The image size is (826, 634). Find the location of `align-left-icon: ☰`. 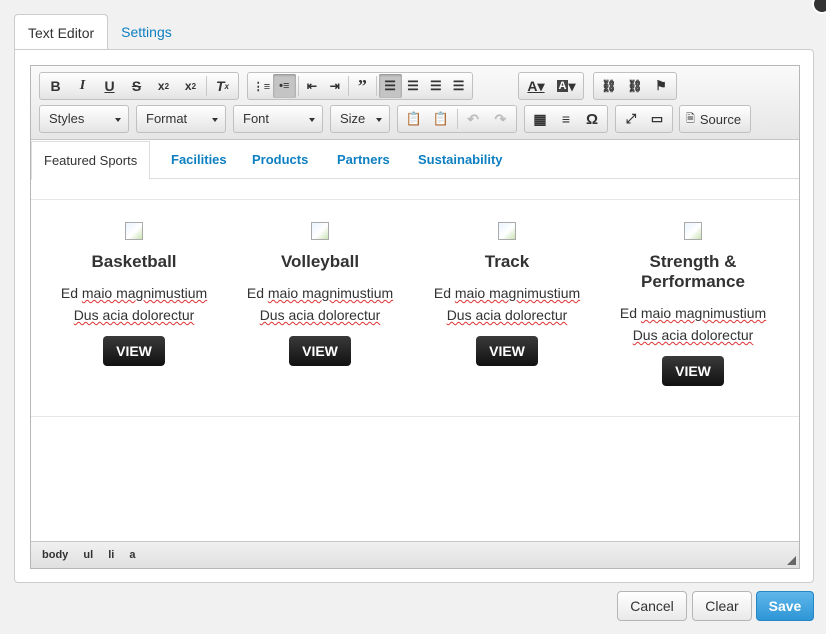

align-left-icon: ☰ is located at coordinates (390, 86).